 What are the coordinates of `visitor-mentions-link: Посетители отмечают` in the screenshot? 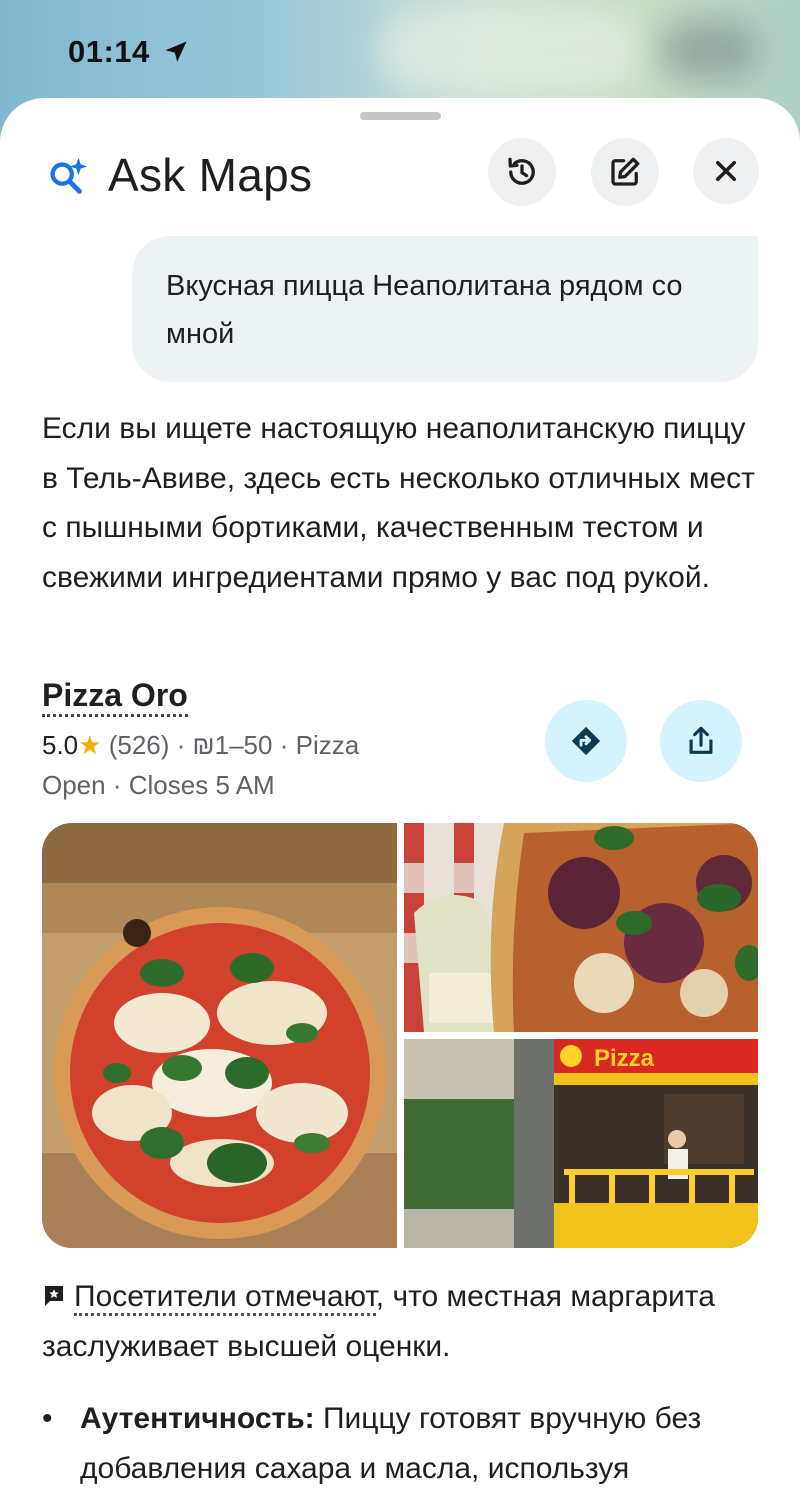 It's located at (225, 1298).